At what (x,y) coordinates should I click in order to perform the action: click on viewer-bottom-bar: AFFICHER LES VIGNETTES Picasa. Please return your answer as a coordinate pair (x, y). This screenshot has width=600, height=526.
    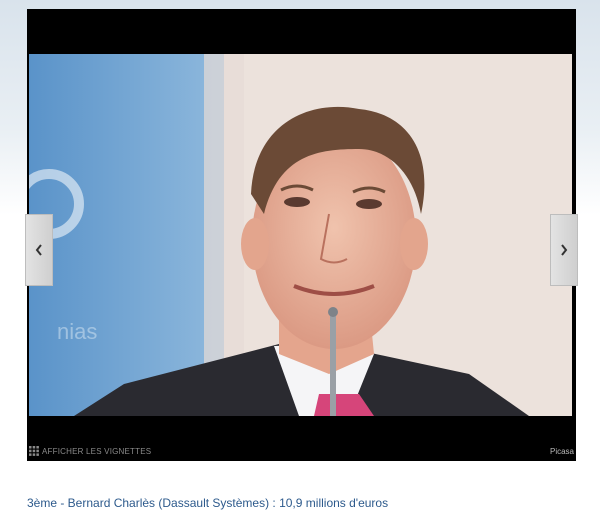
    Looking at the image, I should click on (301, 451).